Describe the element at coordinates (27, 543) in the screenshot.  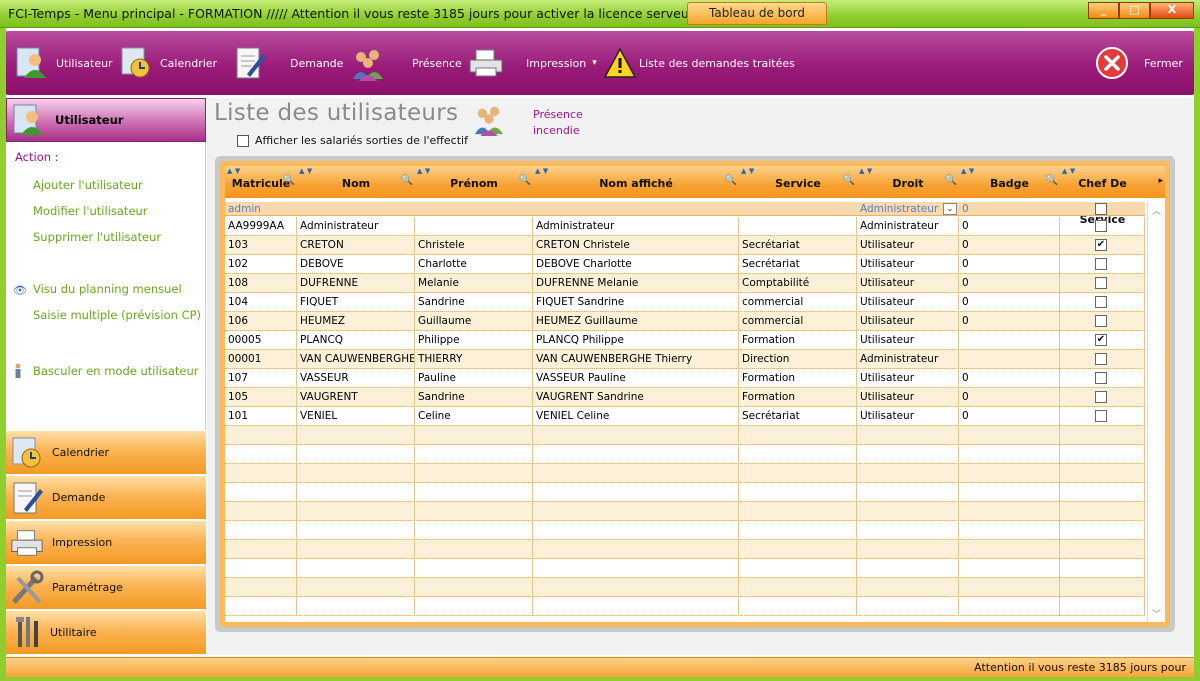
I see `printer-icon` at that location.